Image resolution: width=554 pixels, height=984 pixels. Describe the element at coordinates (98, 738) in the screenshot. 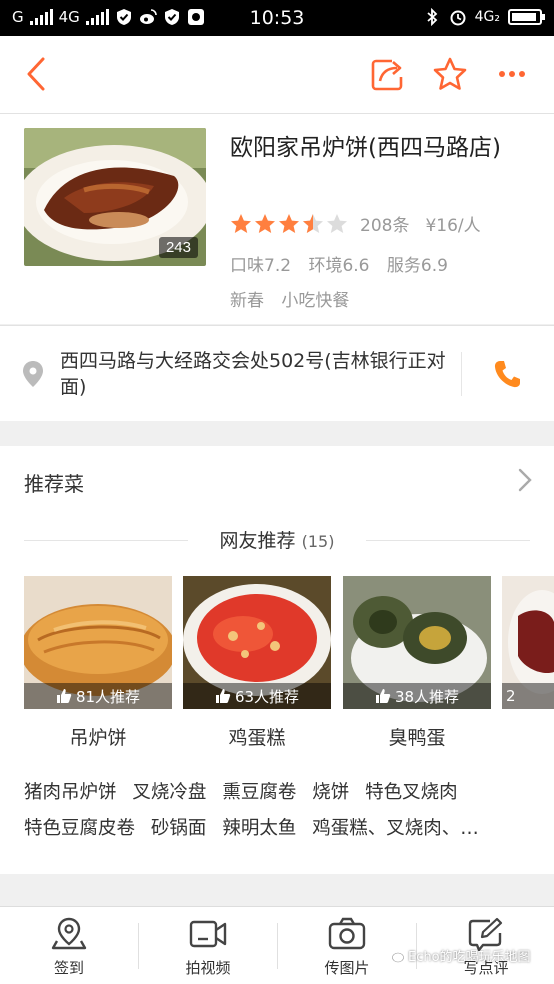

I see `dish-name: 吊炉饼` at that location.